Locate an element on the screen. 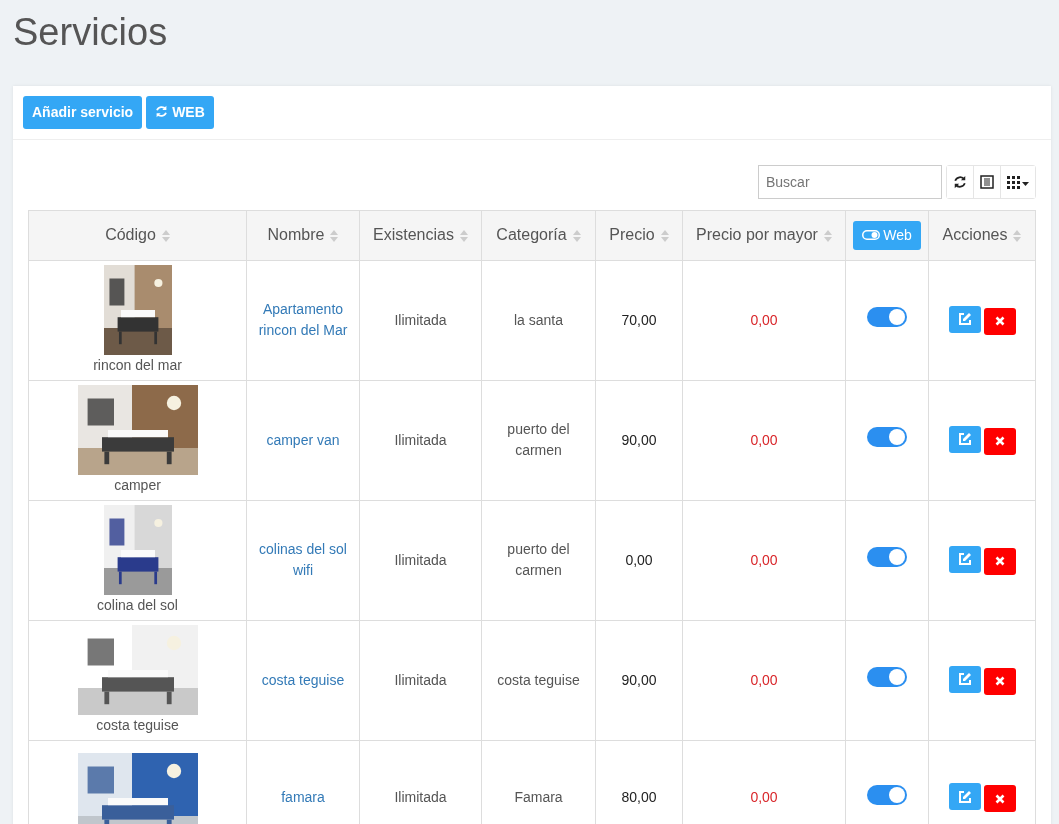  search-field: Buscar is located at coordinates (850, 181).